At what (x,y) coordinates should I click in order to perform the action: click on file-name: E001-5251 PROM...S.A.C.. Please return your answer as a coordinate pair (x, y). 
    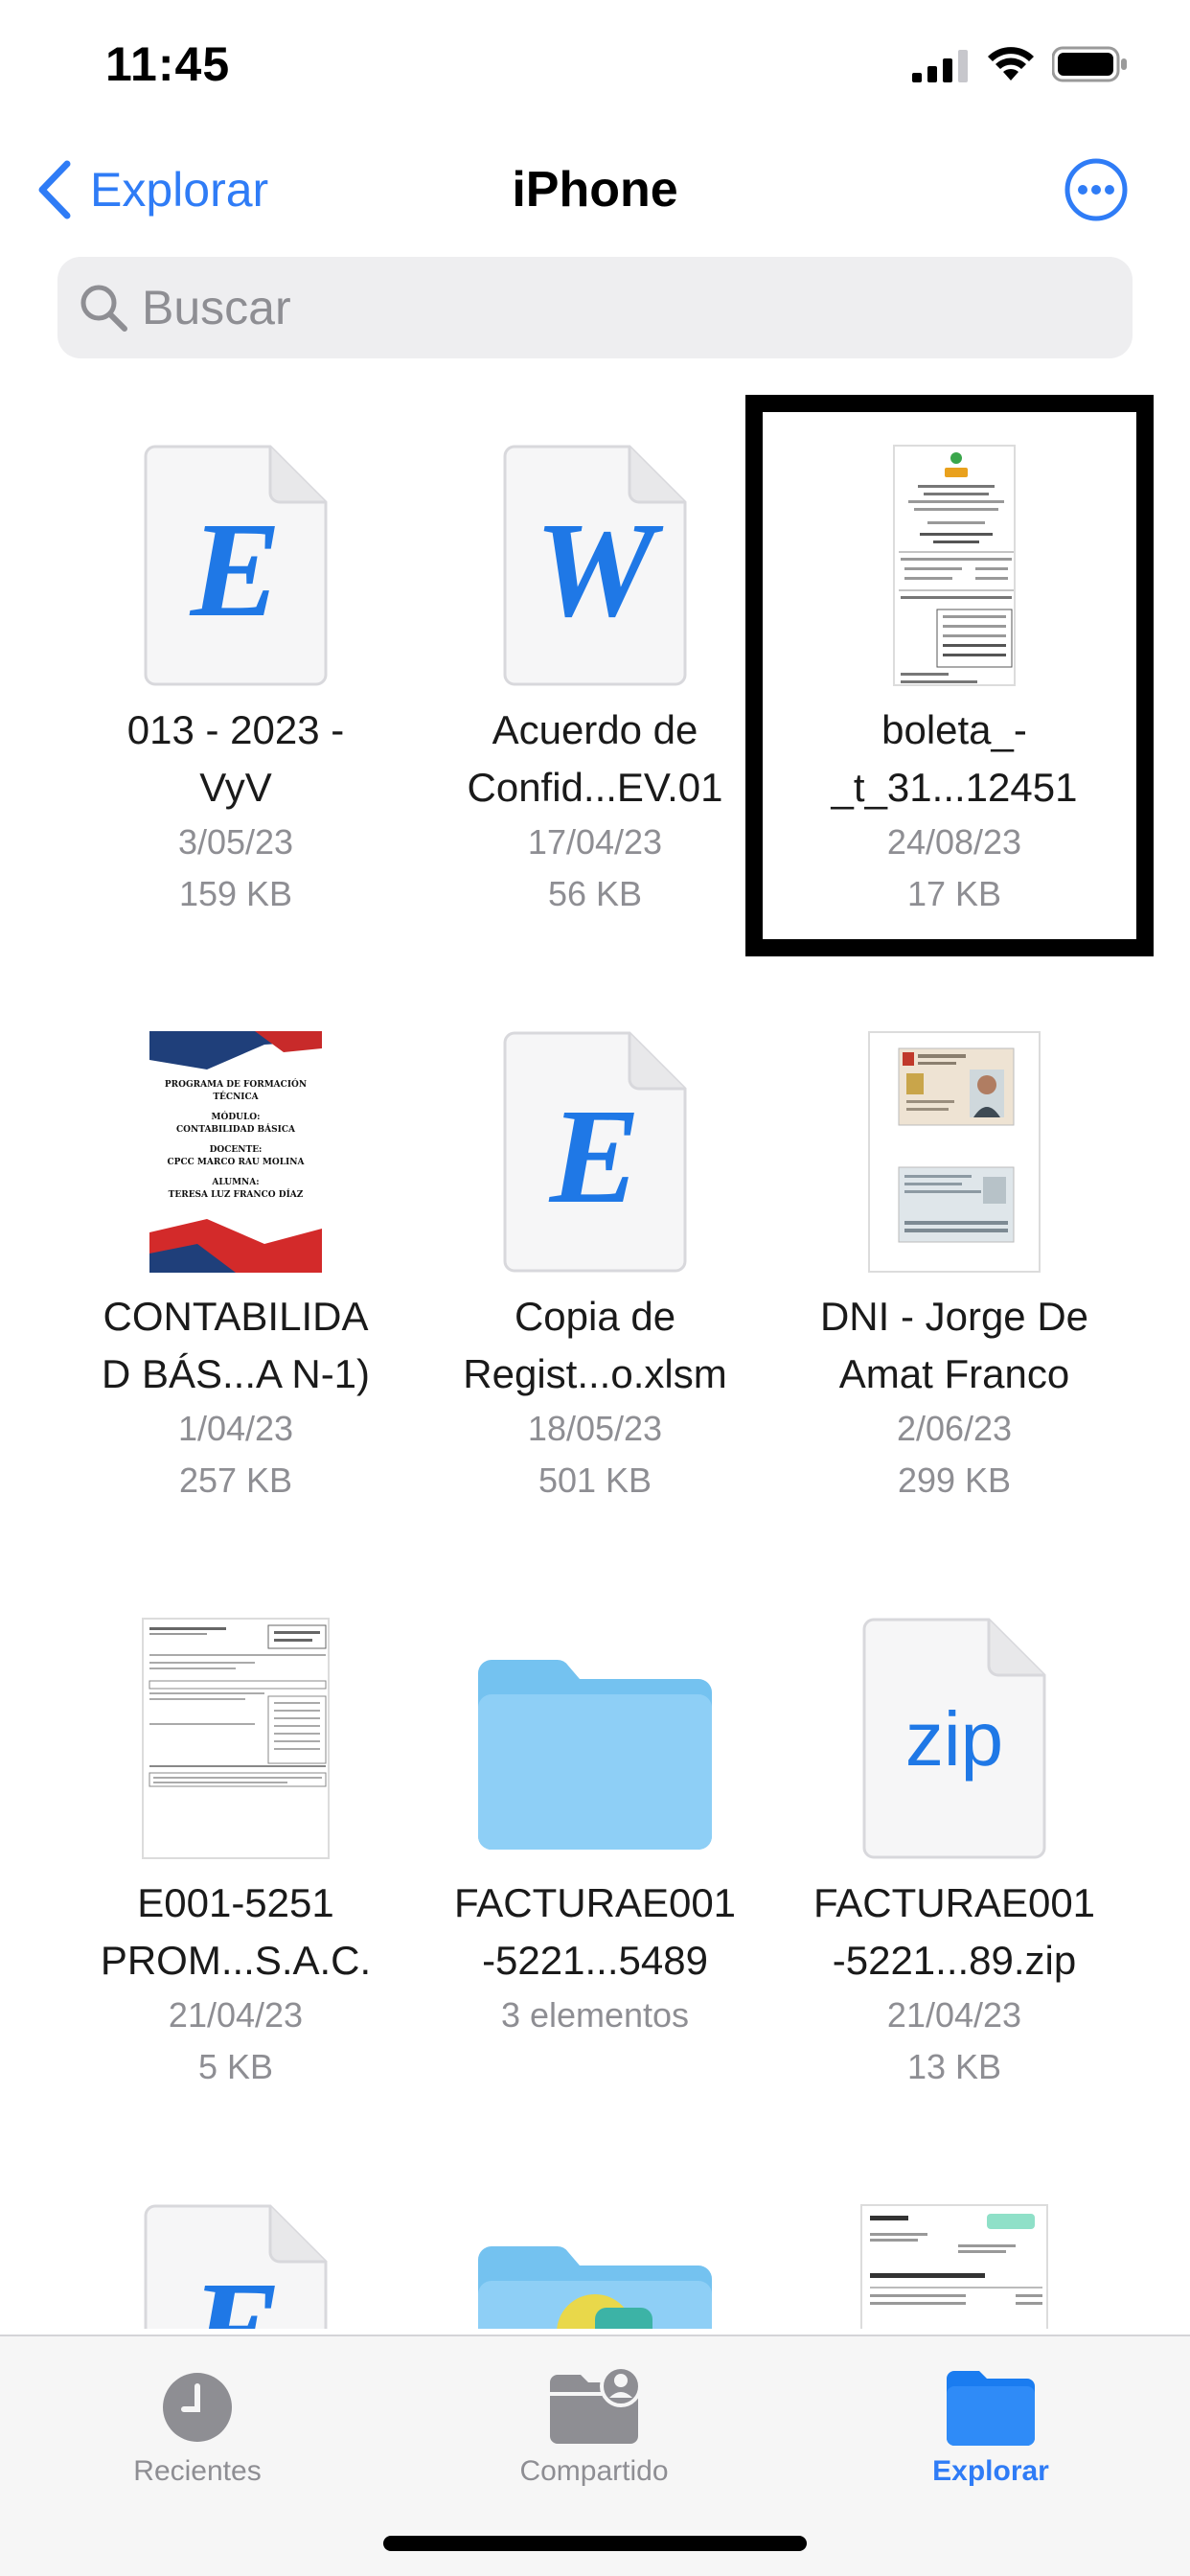
    Looking at the image, I should click on (236, 1931).